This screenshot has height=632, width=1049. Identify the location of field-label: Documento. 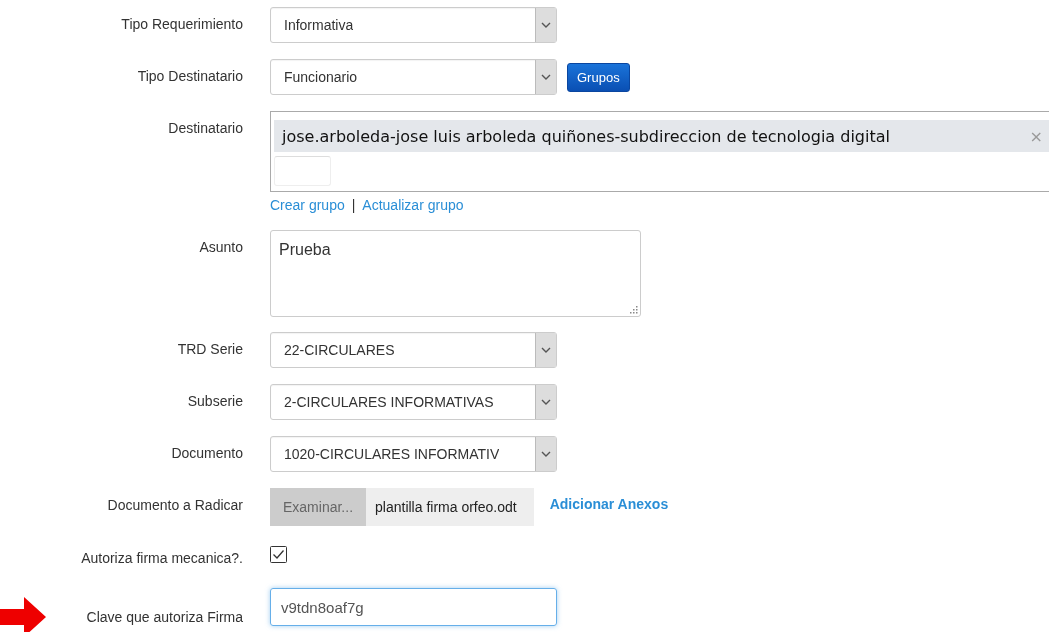
(207, 453).